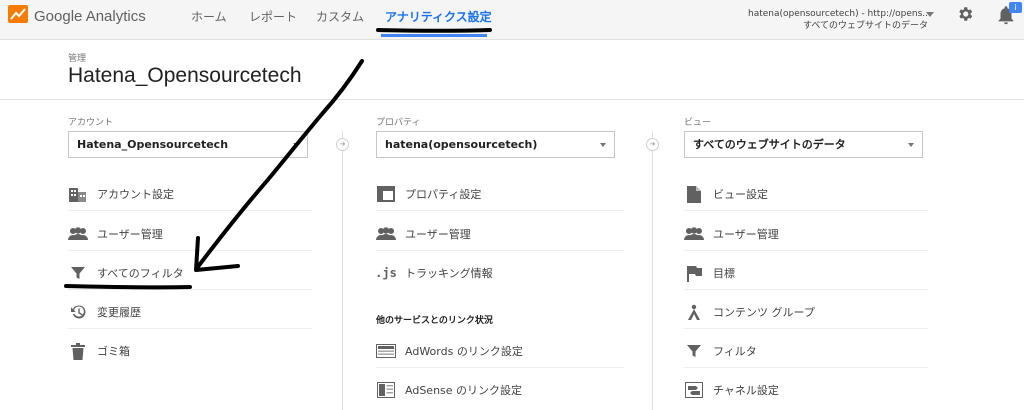 The width and height of the screenshot is (1024, 410). What do you see at coordinates (135, 194) in the screenshot?
I see `account-settings-label: アカウント設定` at bounding box center [135, 194].